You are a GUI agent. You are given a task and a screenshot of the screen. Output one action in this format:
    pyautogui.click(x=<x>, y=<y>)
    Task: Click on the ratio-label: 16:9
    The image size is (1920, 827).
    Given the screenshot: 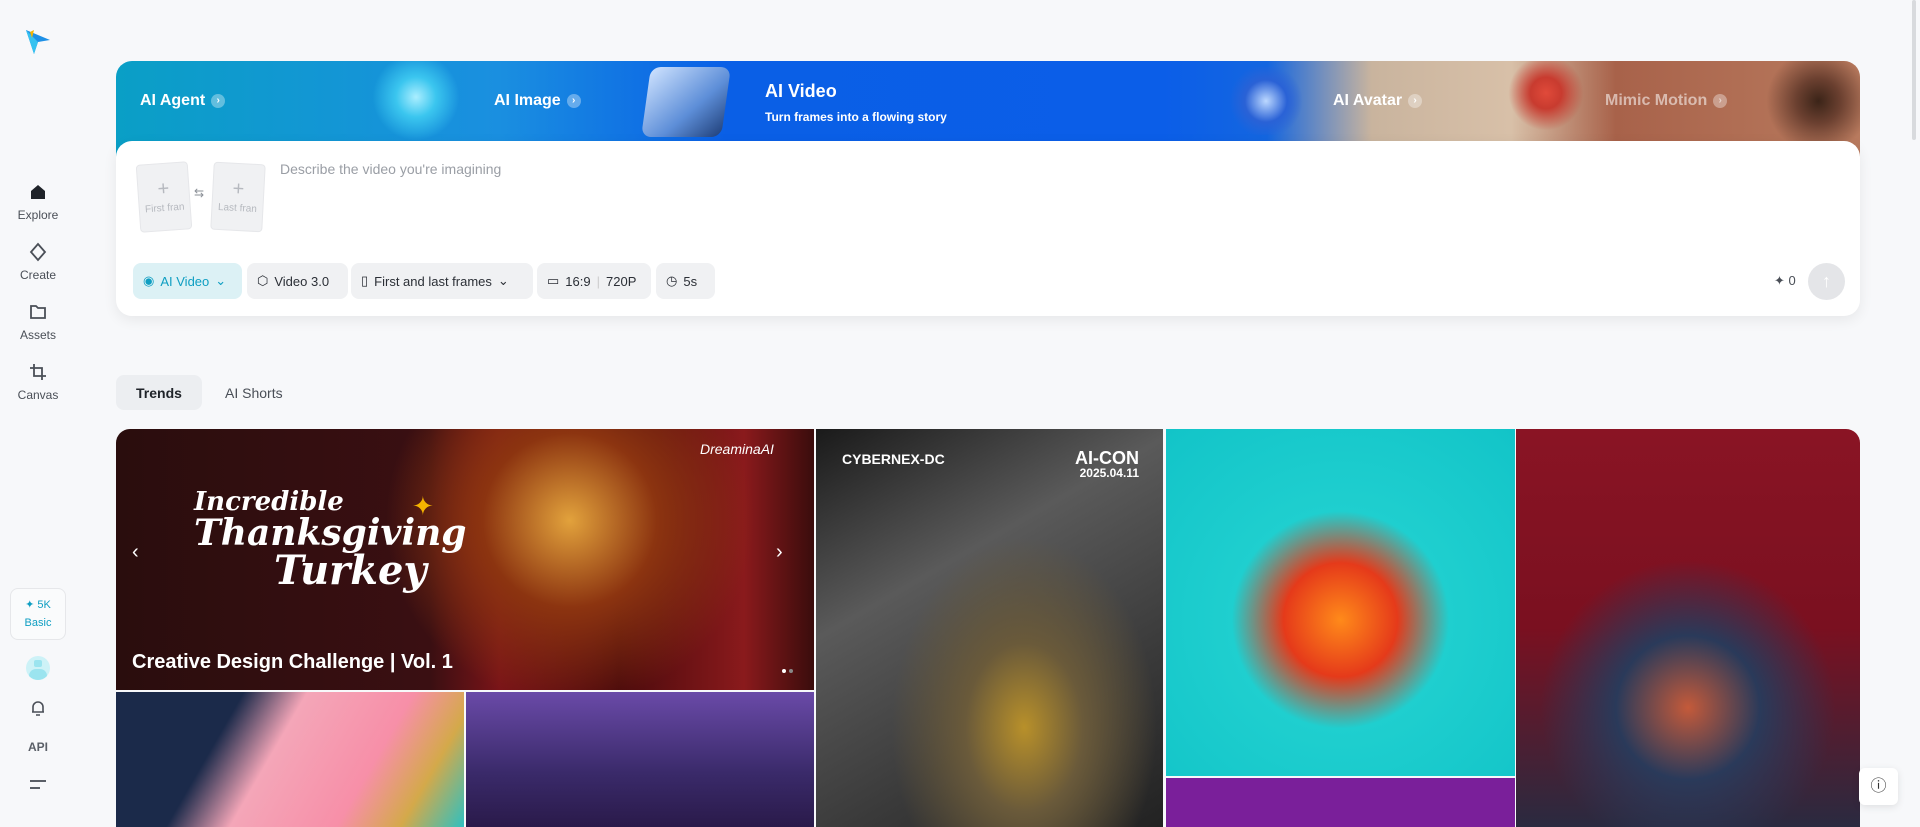 What is the action you would take?
    pyautogui.click(x=578, y=281)
    